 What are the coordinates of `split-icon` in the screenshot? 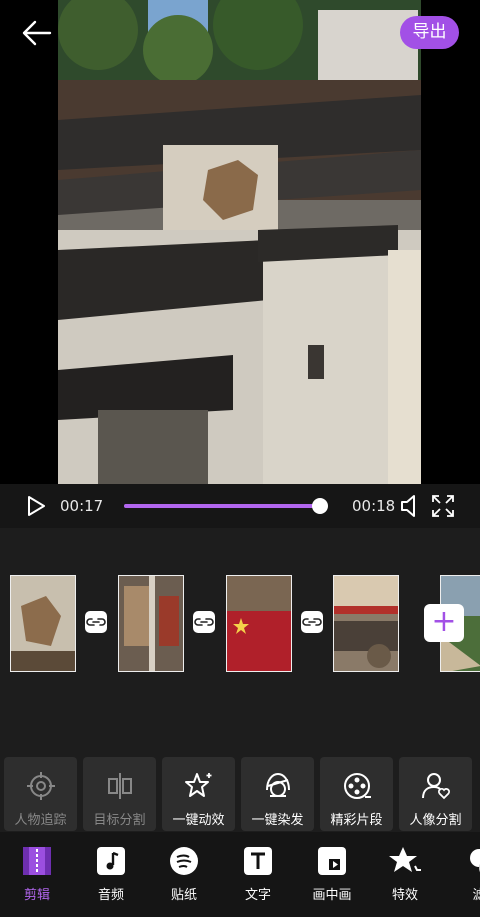 It's located at (120, 786).